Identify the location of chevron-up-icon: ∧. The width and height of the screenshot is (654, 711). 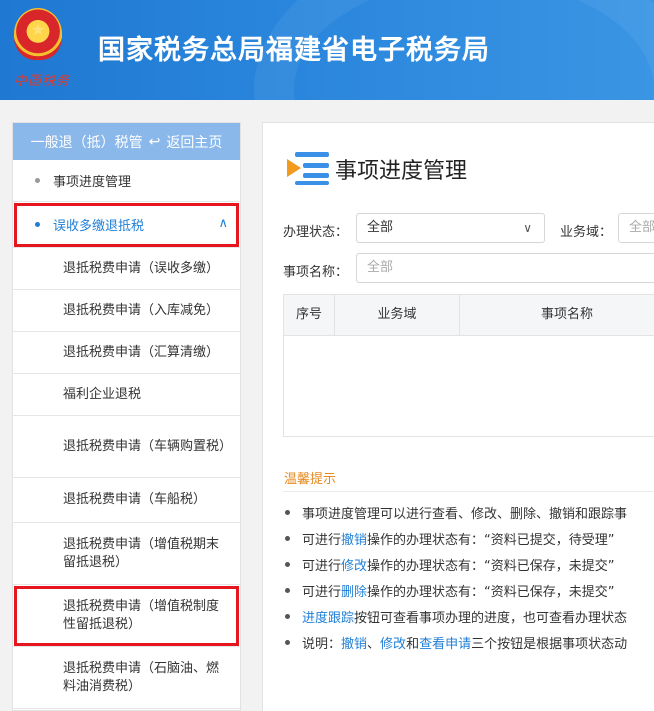
(223, 223).